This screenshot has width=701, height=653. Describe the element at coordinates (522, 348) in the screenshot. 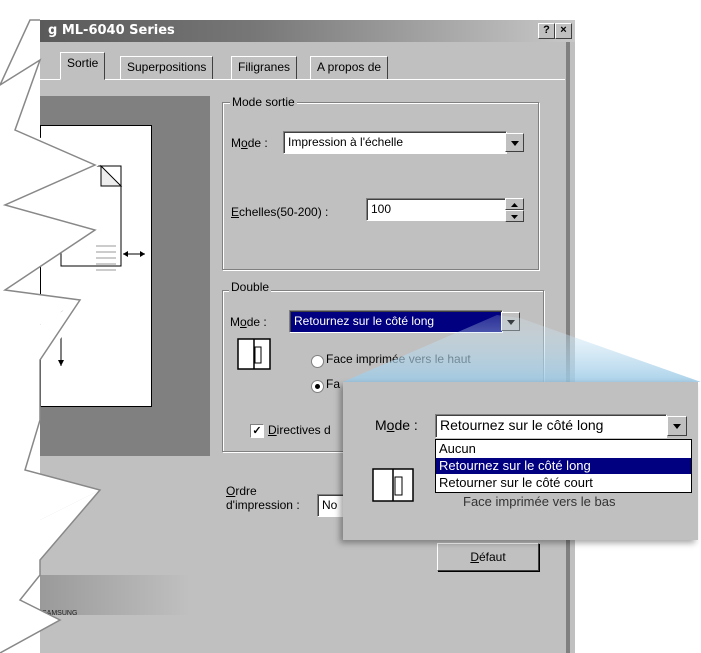

I see `zoom-beam` at that location.